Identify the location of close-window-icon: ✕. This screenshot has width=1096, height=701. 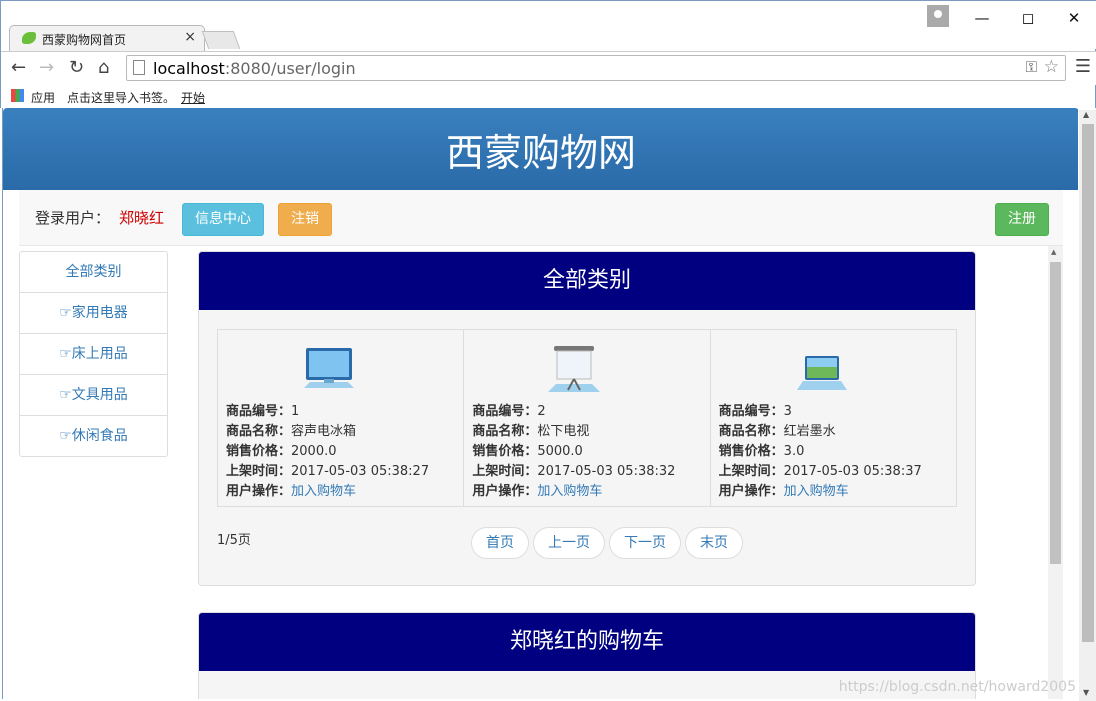
(1073, 19).